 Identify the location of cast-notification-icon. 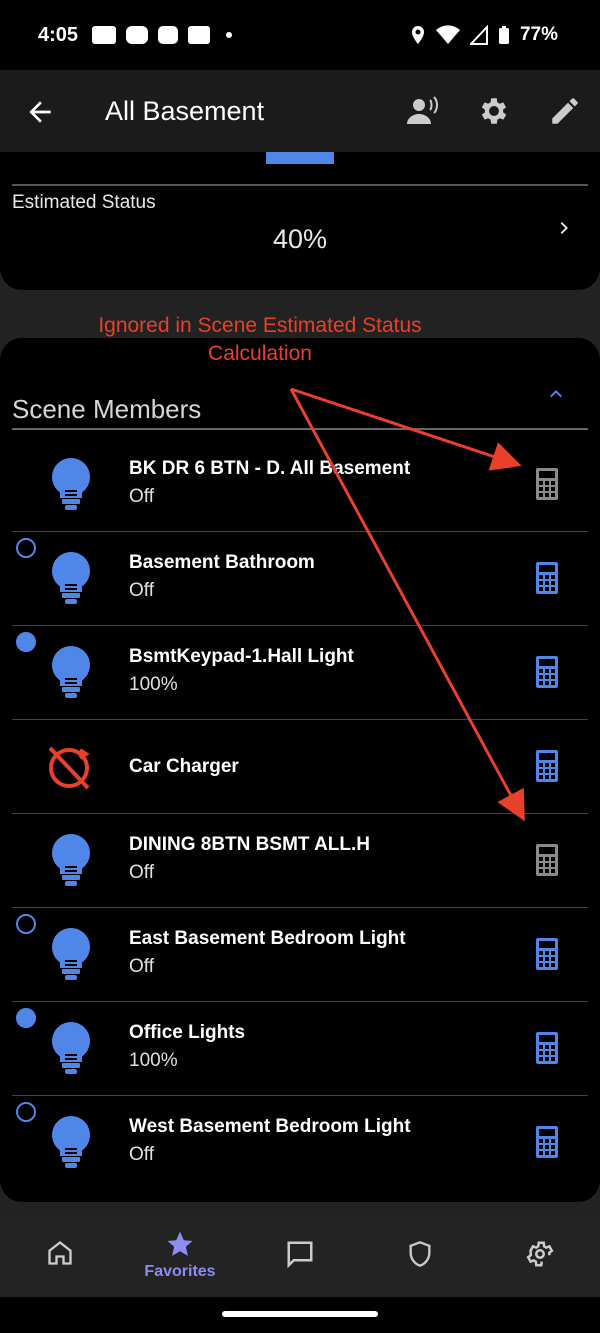
(199, 35).